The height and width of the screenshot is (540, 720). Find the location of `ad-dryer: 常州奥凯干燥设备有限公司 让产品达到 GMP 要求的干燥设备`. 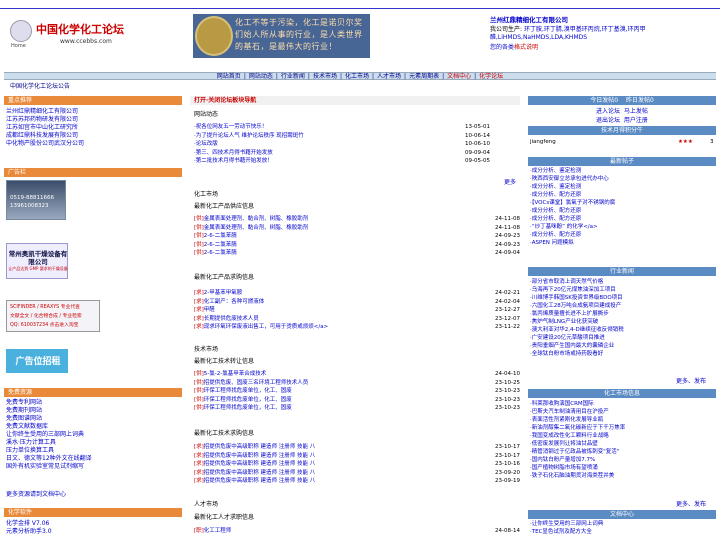

ad-dryer: 常州奥凯干燥设备有限公司 让产品达到 GMP 要求的干燥设备 is located at coordinates (37, 261).